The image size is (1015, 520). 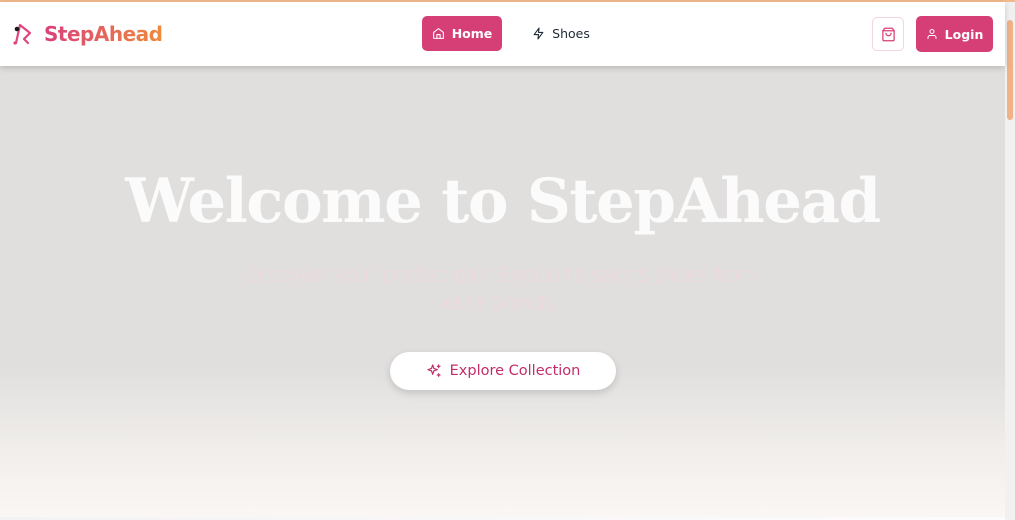 I want to click on home-icon, so click(x=438, y=33).